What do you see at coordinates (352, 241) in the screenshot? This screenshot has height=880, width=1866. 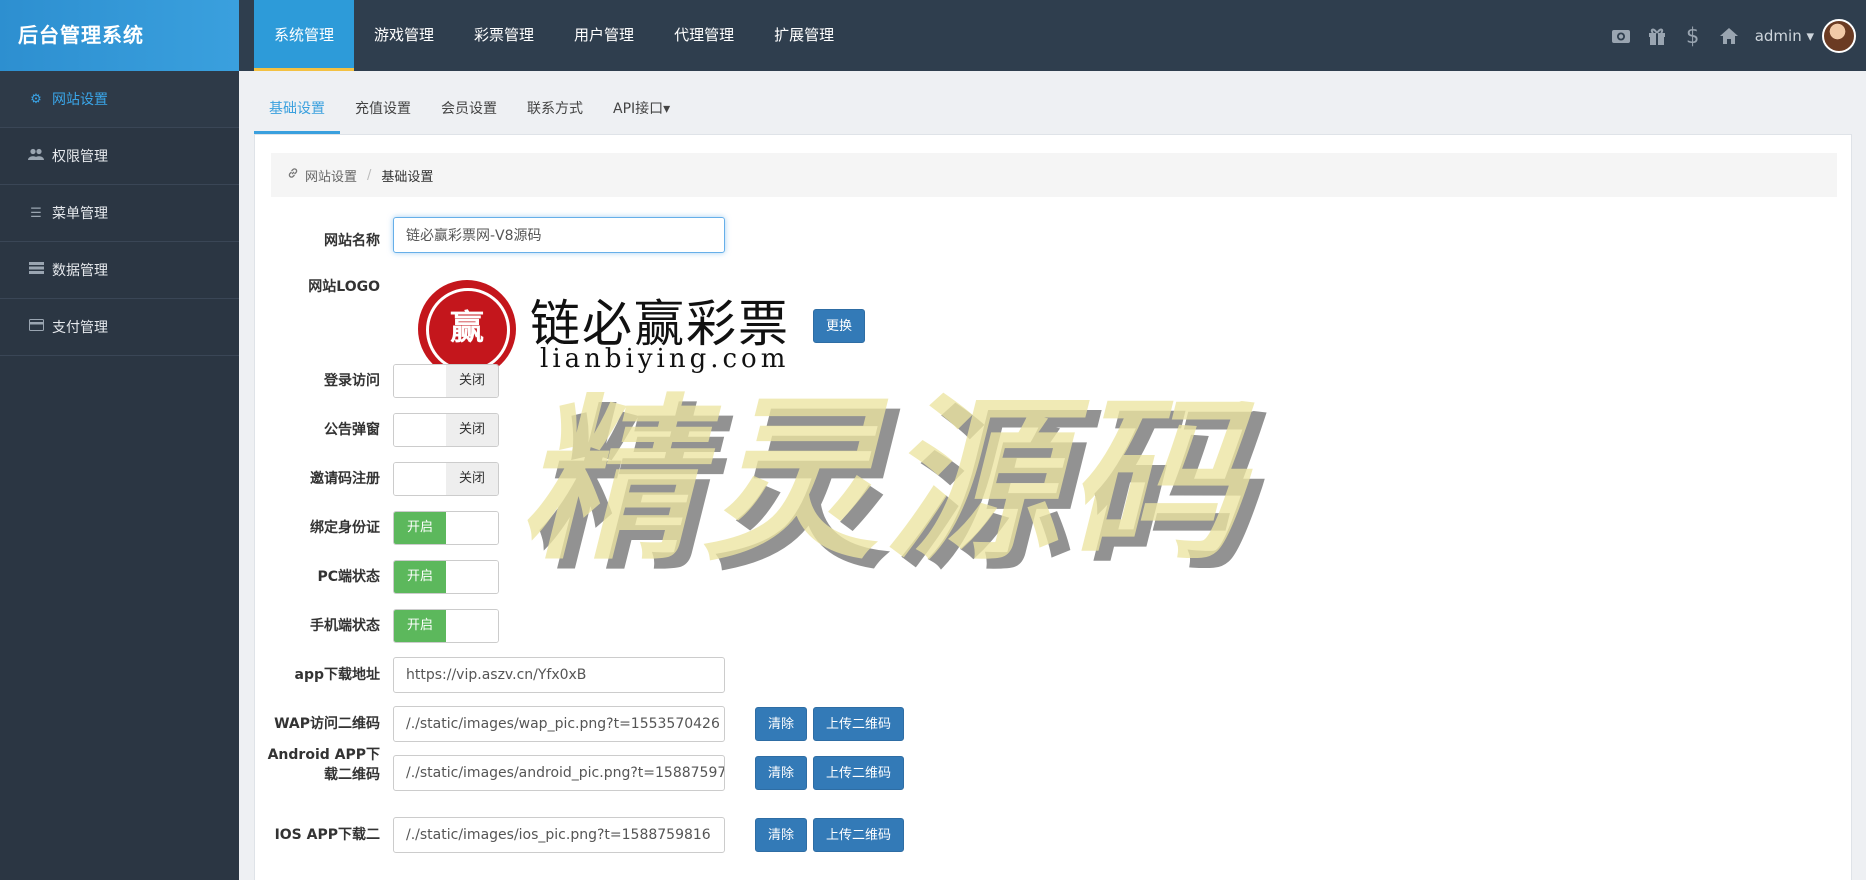 I see `site-name-label: 网站名称` at bounding box center [352, 241].